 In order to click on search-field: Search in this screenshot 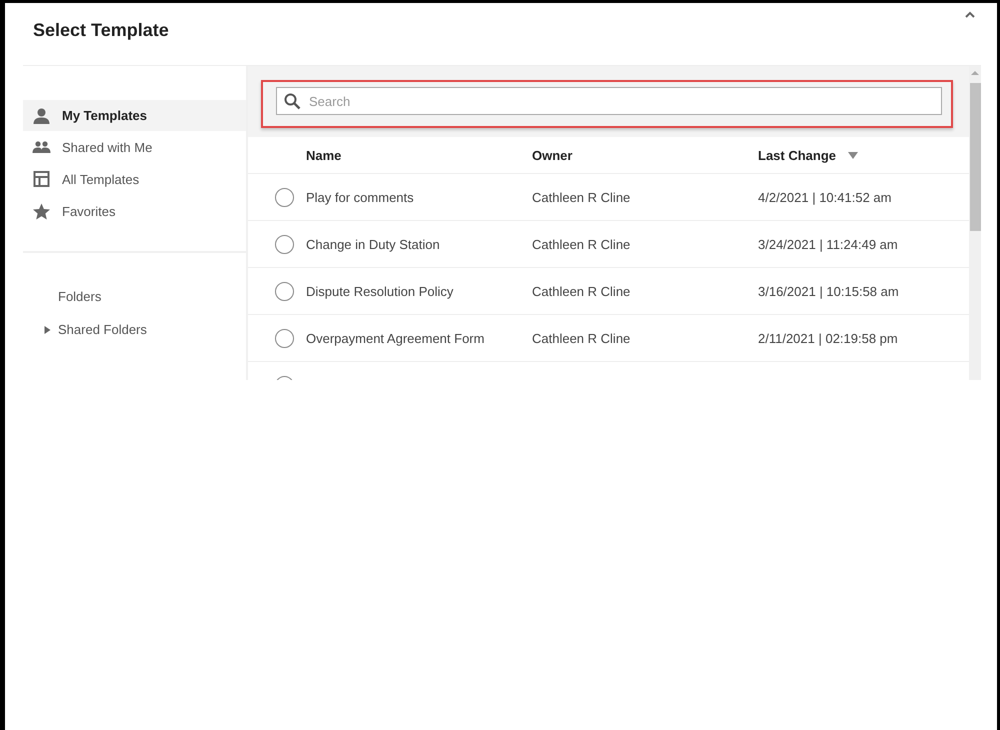, I will do `click(609, 101)`.